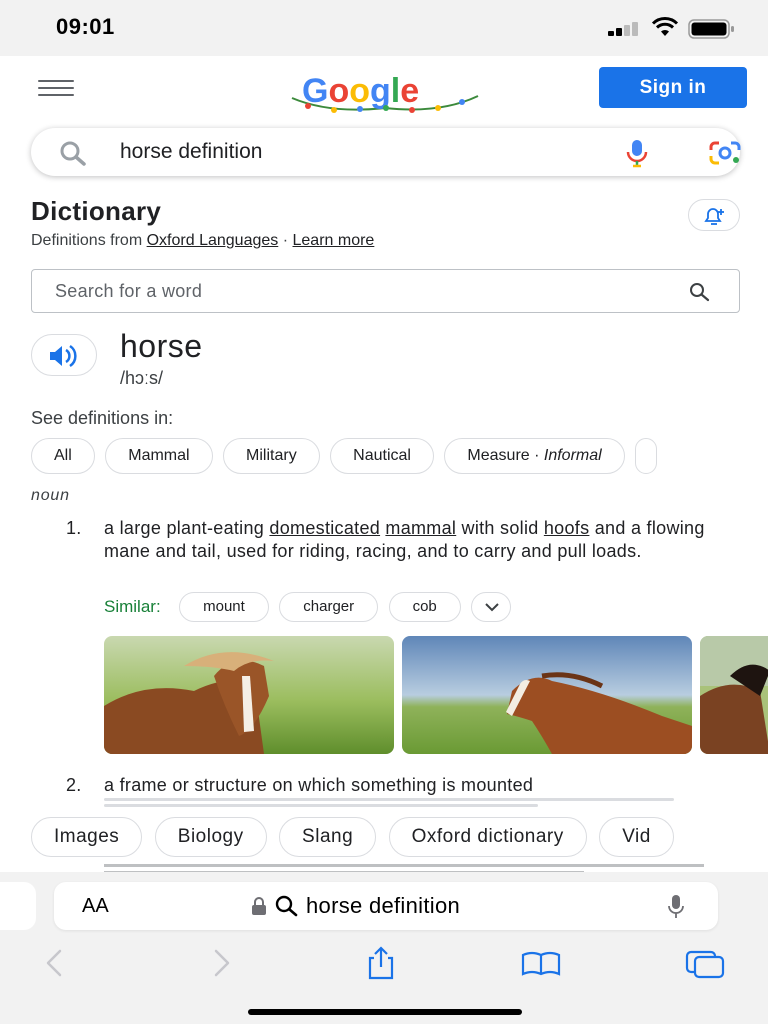  Describe the element at coordinates (385, 1012) in the screenshot. I see `home-indicator` at that location.